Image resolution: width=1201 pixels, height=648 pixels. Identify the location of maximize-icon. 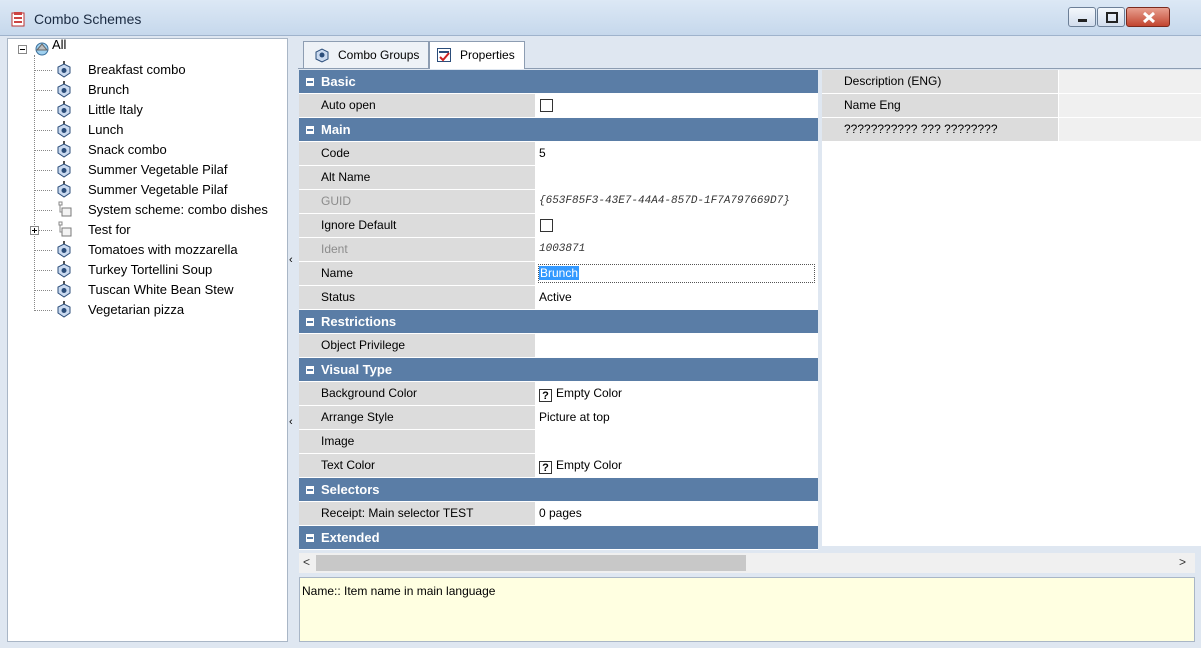
(1112, 17).